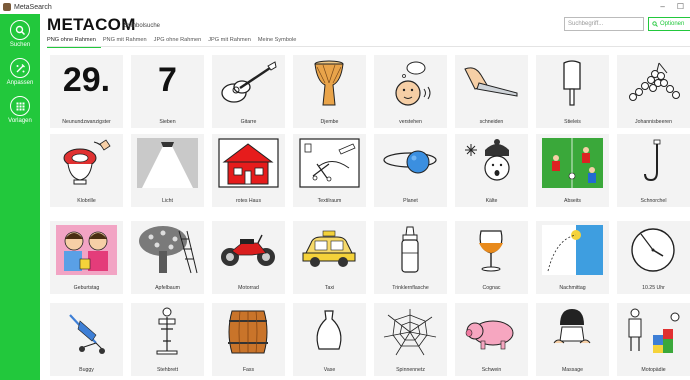 The image size is (690, 380). Describe the element at coordinates (167, 339) in the screenshot. I see `symbol-card: Stehbrett` at that location.